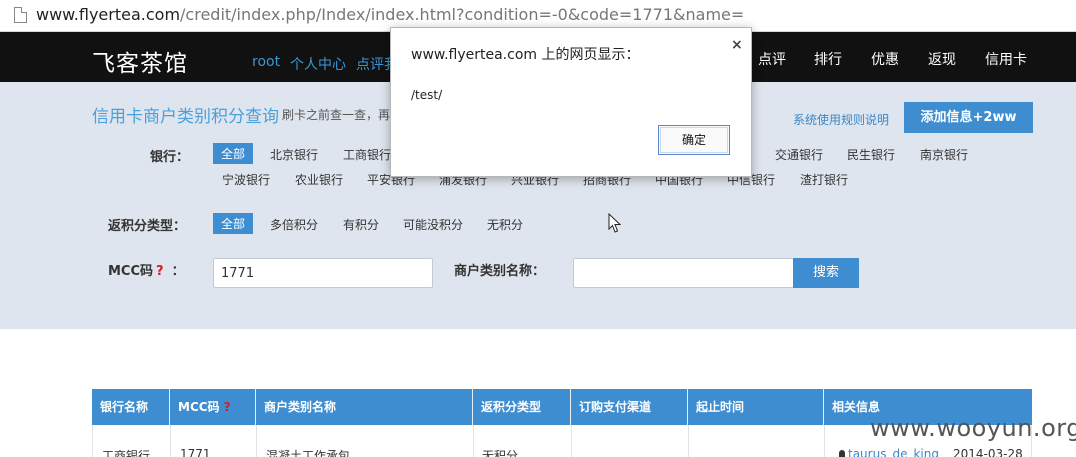 Image resolution: width=1076 pixels, height=457 pixels. I want to click on bank-chip-all: 全部, so click(233, 153).